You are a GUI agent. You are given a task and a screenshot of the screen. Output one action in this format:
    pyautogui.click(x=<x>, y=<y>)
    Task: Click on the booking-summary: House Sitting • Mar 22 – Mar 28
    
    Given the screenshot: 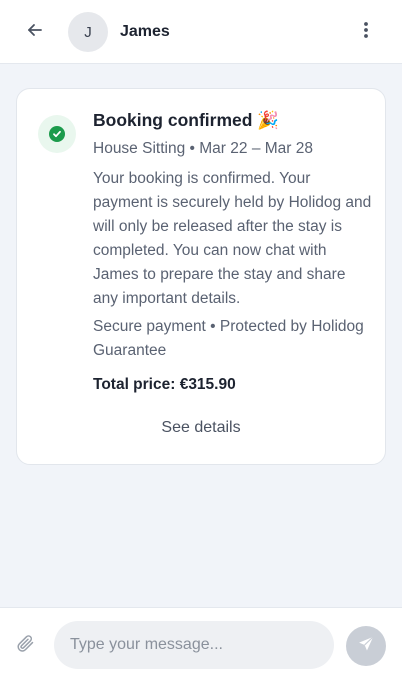 What is the action you would take?
    pyautogui.click(x=233, y=149)
    